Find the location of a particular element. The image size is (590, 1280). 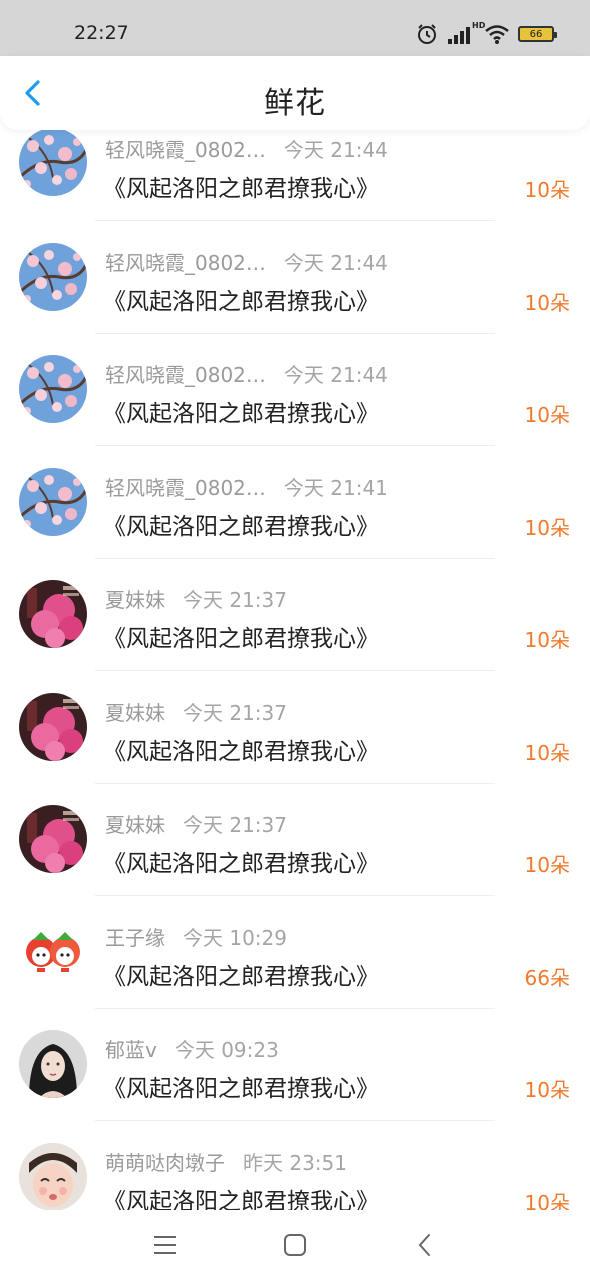

sender-line: 王子缘 今天 10:29 is located at coordinates (196, 936).